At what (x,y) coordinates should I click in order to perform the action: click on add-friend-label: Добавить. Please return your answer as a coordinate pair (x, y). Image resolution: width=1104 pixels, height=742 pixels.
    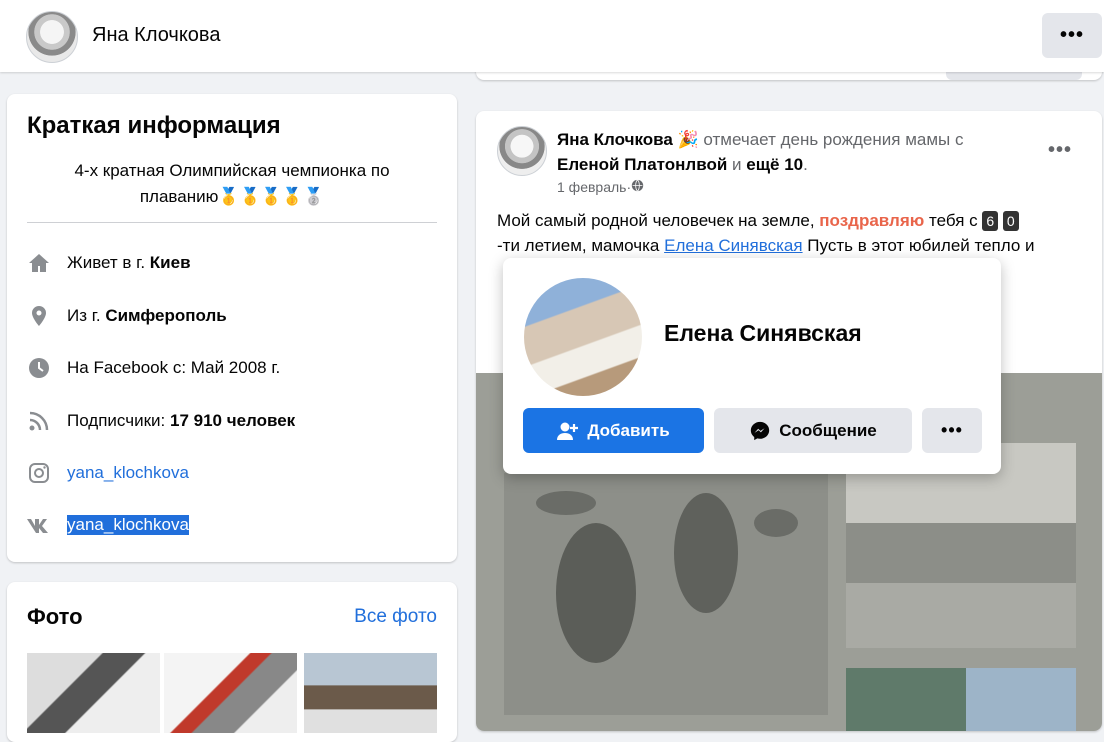
    Looking at the image, I should click on (628, 430).